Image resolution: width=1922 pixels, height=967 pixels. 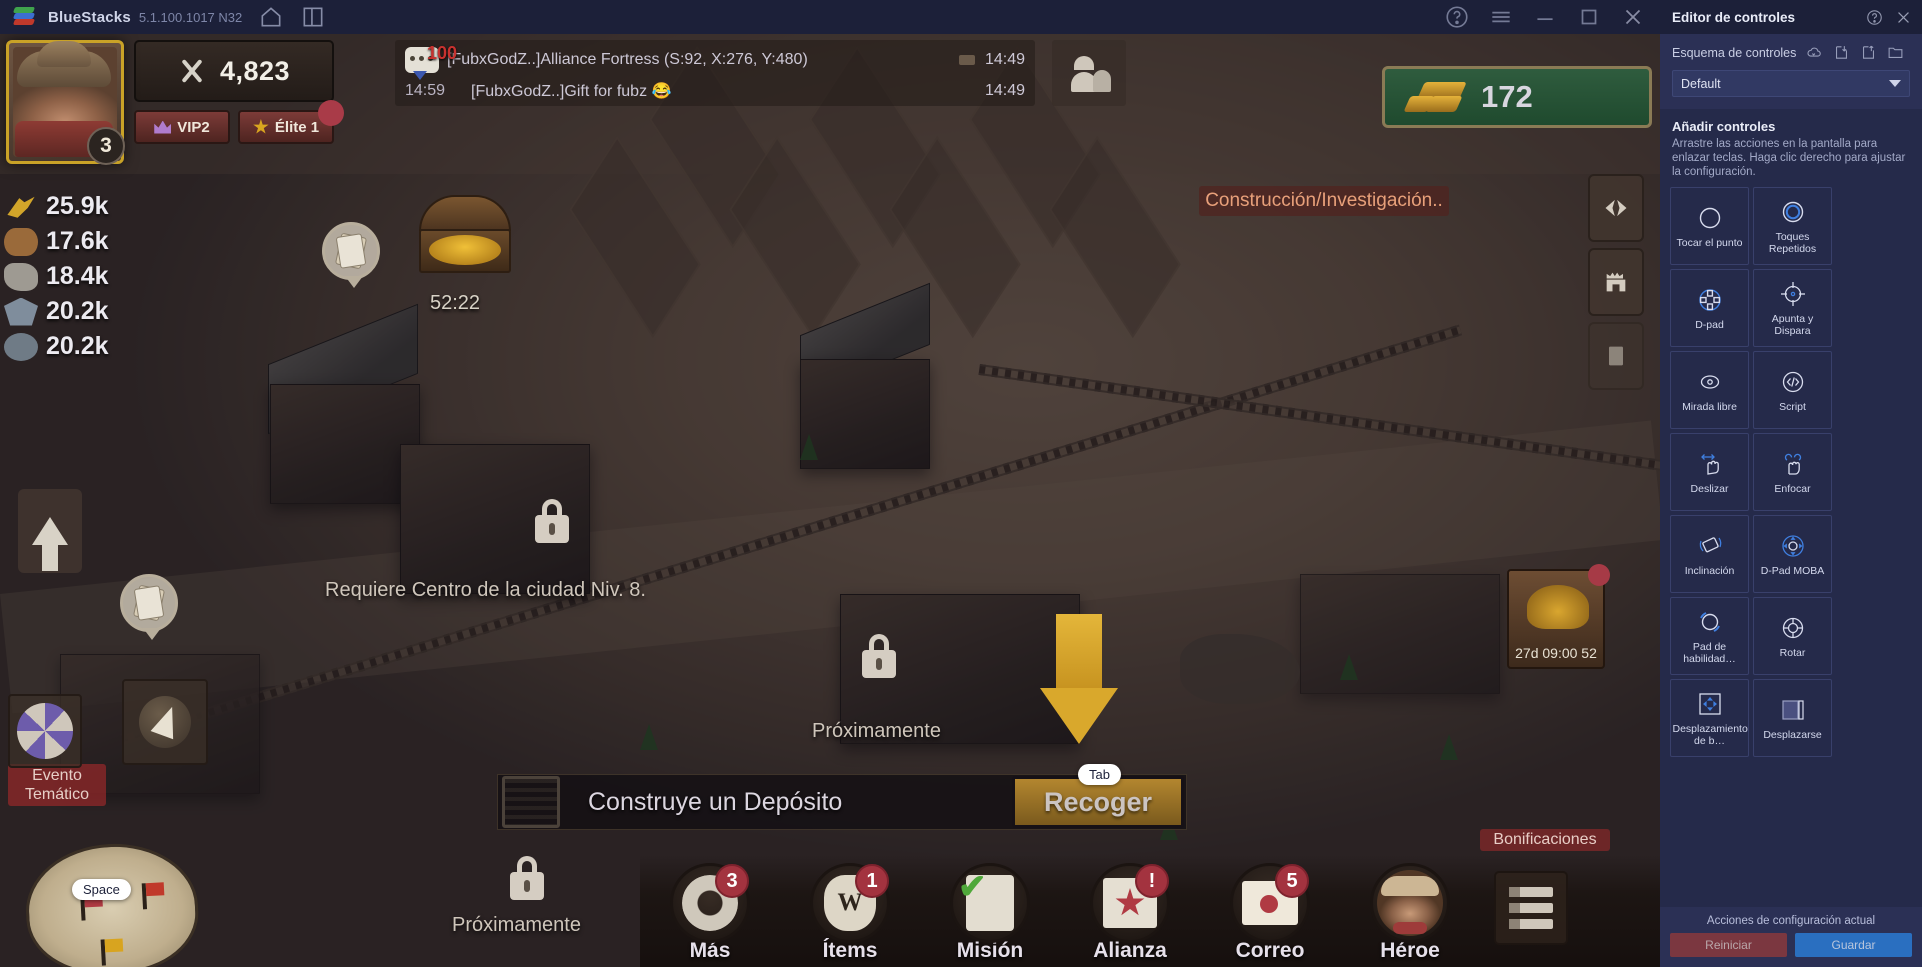 What do you see at coordinates (65, 102) in the screenshot?
I see `avatar: 3` at bounding box center [65, 102].